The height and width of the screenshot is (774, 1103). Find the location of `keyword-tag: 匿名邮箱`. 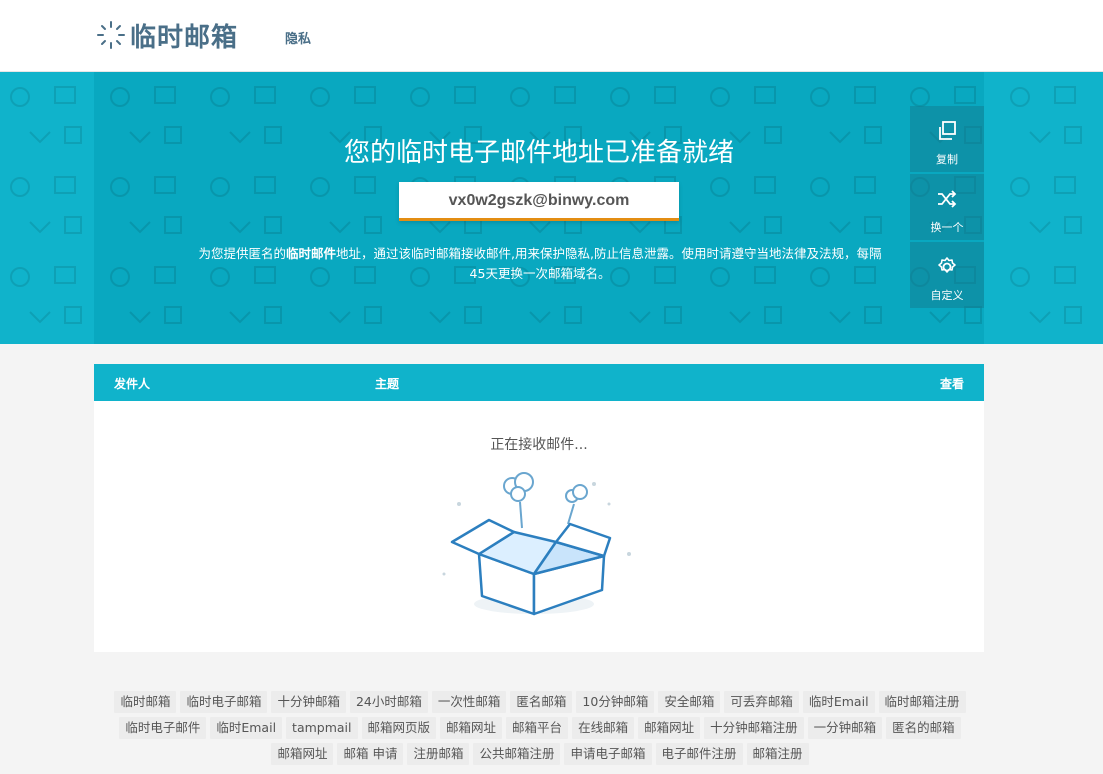

keyword-tag: 匿名邮箱 is located at coordinates (541, 702).